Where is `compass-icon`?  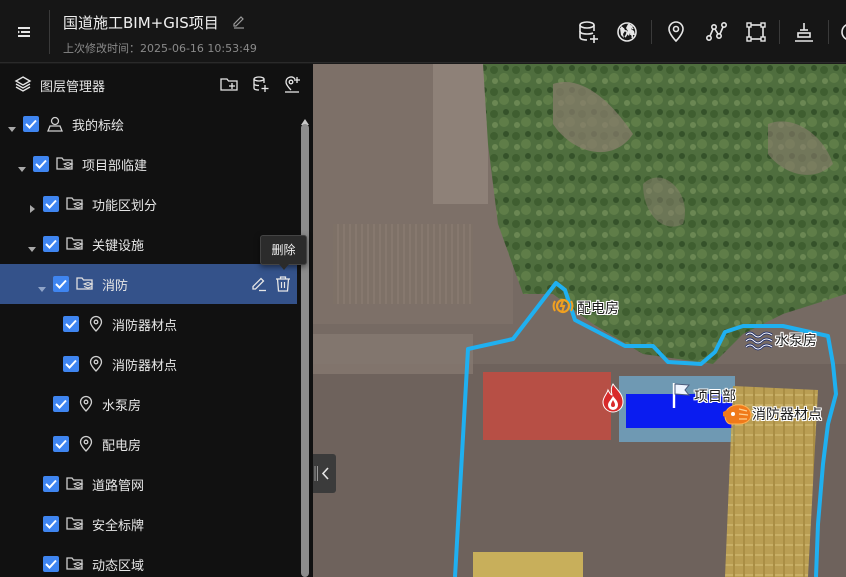 compass-icon is located at coordinates (842, 32).